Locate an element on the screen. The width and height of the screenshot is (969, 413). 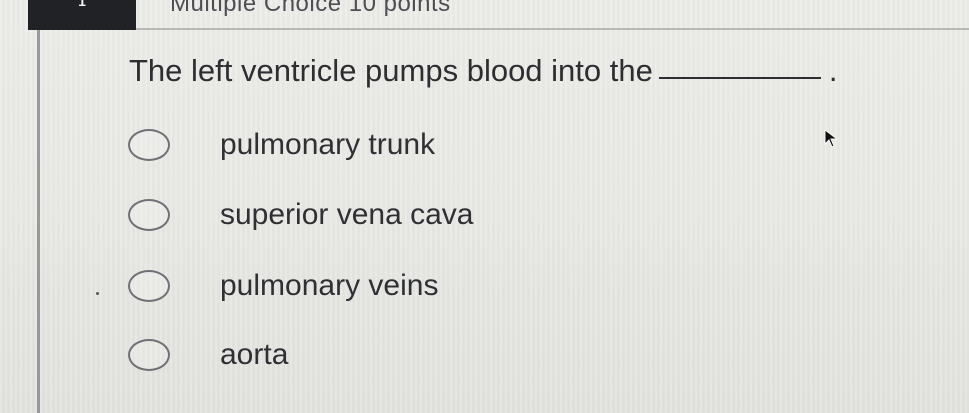
choice-pulmonary-veins: pulmonary veins is located at coordinates (338, 288).